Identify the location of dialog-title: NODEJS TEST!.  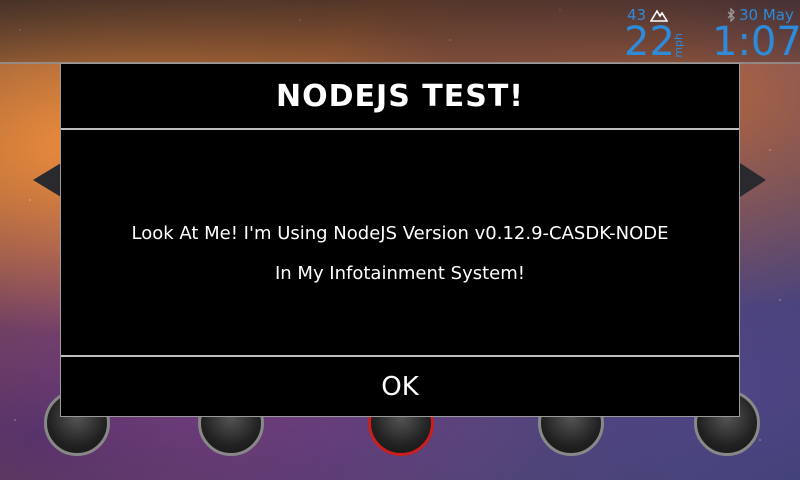
(400, 96).